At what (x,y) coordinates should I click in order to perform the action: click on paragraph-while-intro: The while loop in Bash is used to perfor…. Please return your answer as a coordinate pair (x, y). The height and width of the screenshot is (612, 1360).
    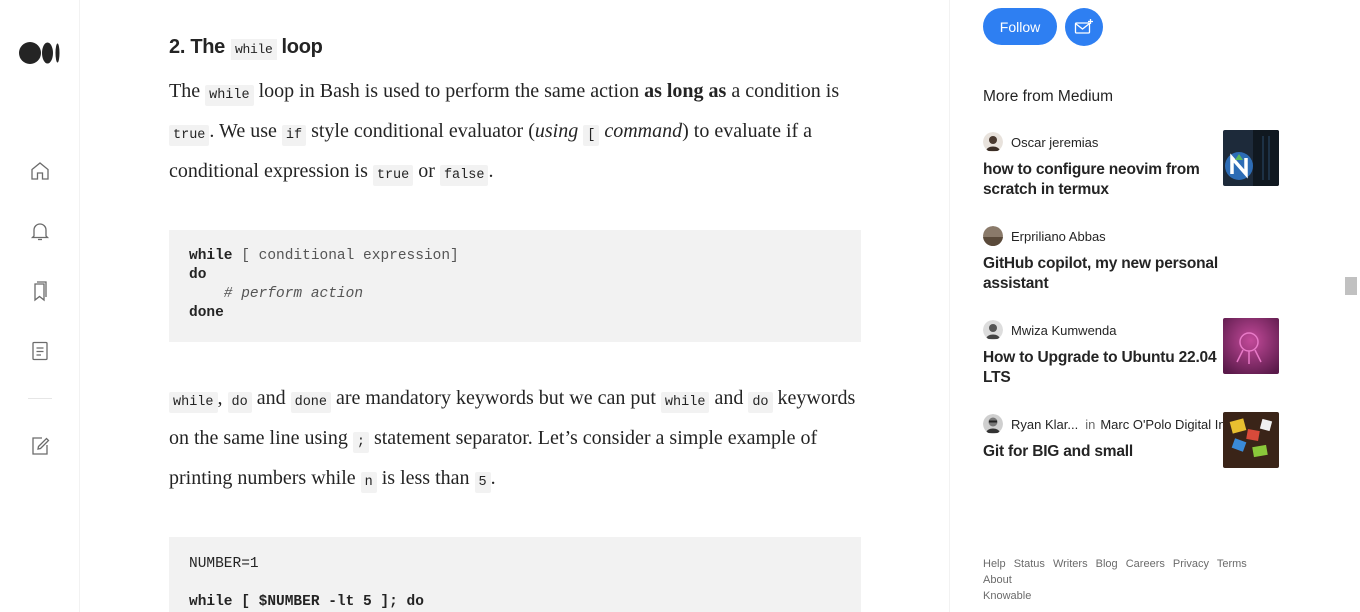
    Looking at the image, I should click on (519, 133).